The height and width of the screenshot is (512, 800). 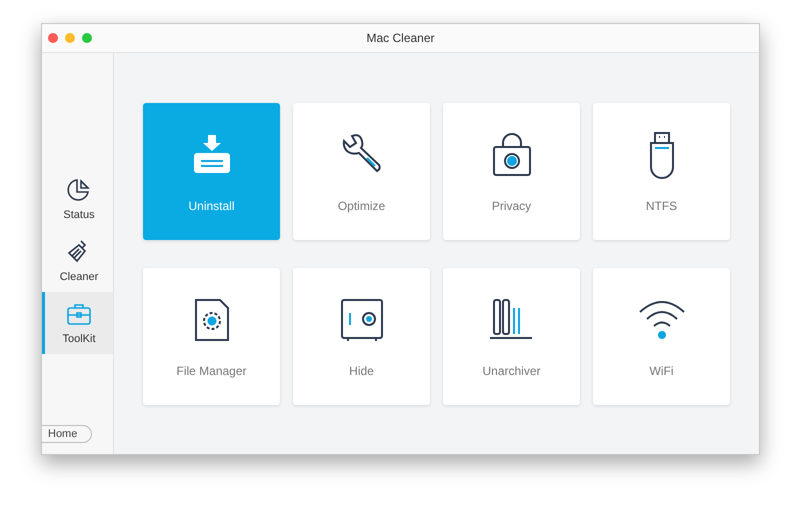 I want to click on home-button: Home, so click(x=67, y=434).